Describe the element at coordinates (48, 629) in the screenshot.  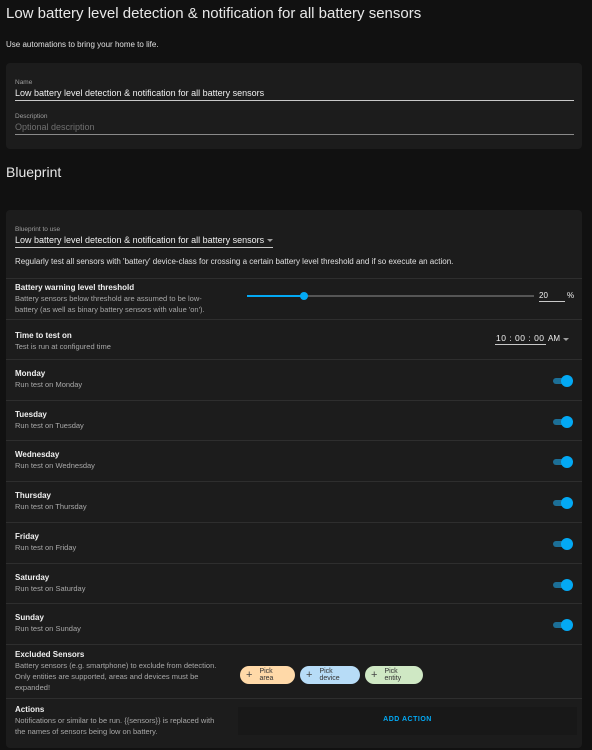
I see `day-desc: Run test on Sunday` at that location.